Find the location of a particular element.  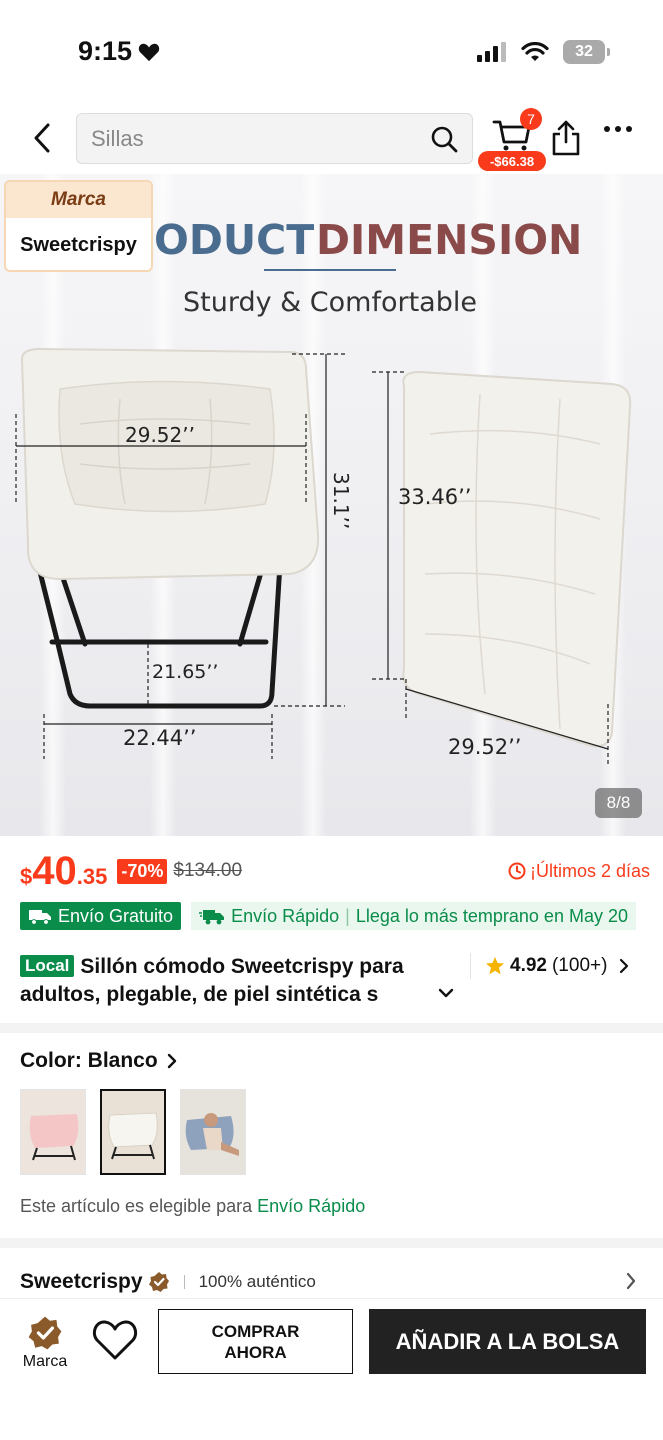

chevron-left-icon is located at coordinates (42, 138).